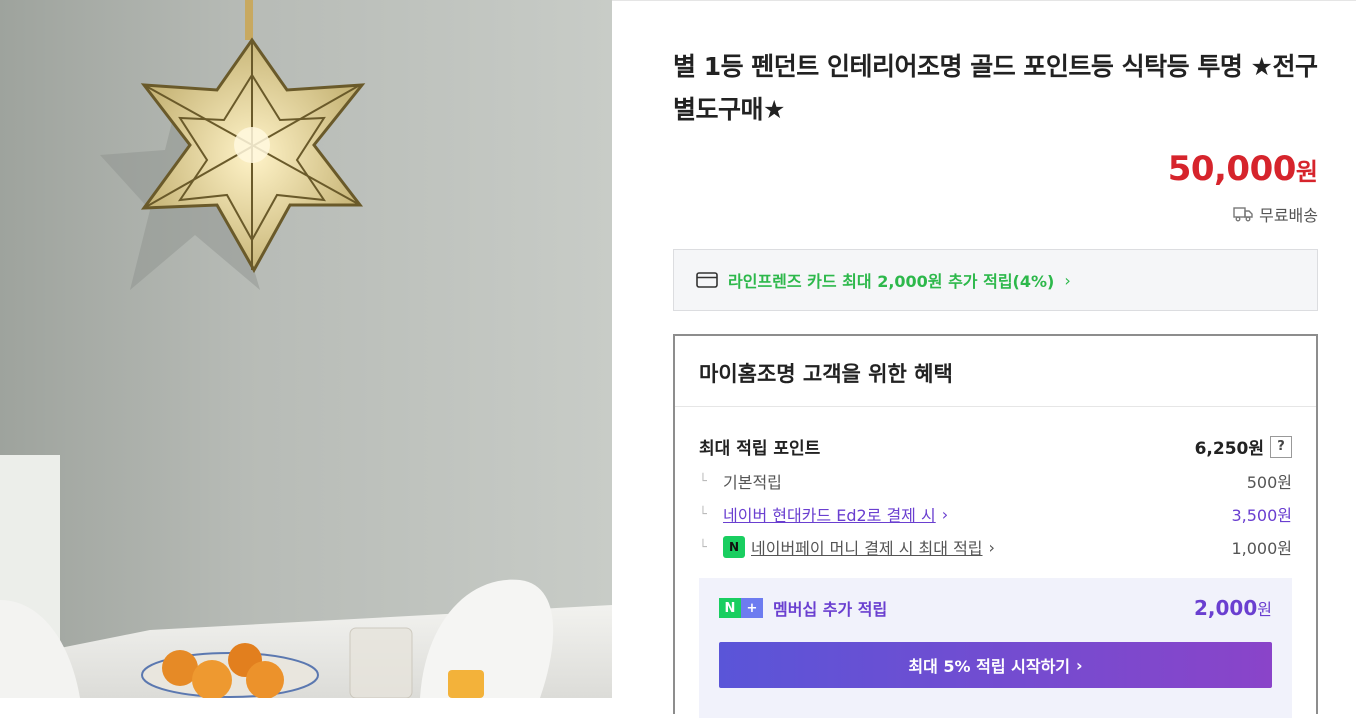 Image resolution: width=1356 pixels, height=718 pixels. Describe the element at coordinates (995, 514) in the screenshot. I see `points-item-hyundai-card: └ 네이버 현대카드 Ed2로 결제 시 › 3,500원` at that location.